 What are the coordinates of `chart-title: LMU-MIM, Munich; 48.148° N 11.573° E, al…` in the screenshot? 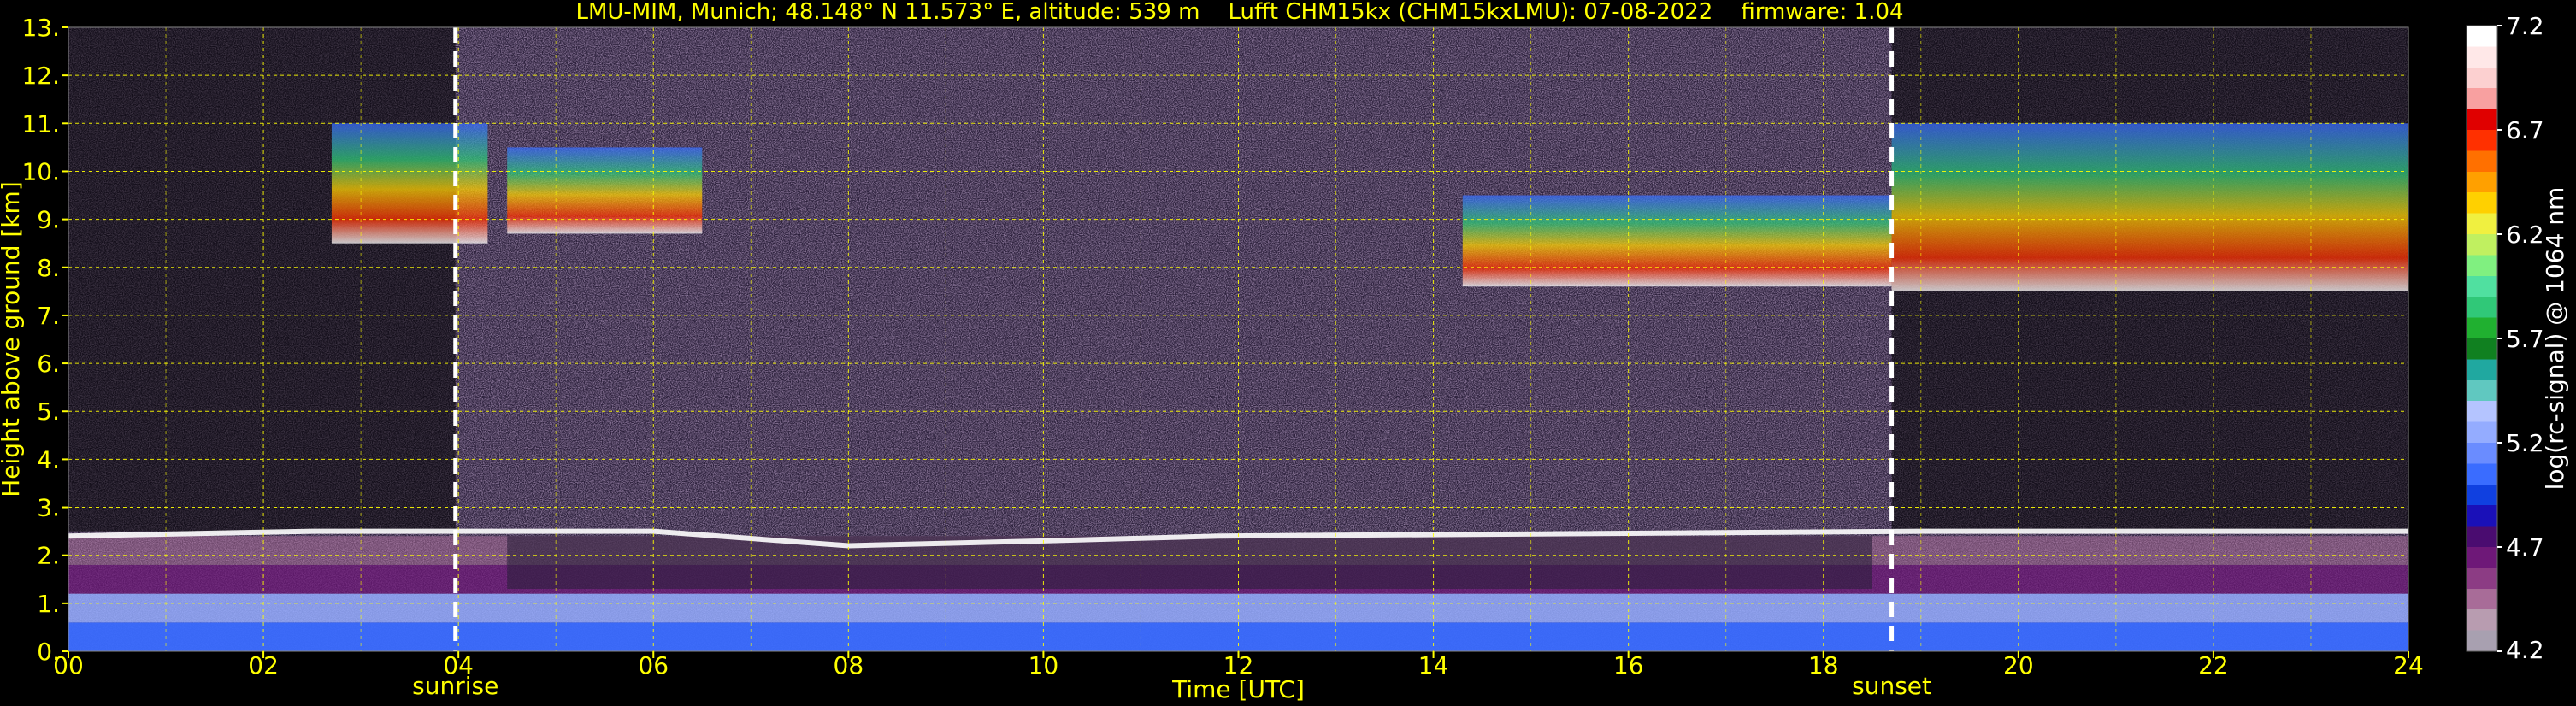 It's located at (1239, 12).